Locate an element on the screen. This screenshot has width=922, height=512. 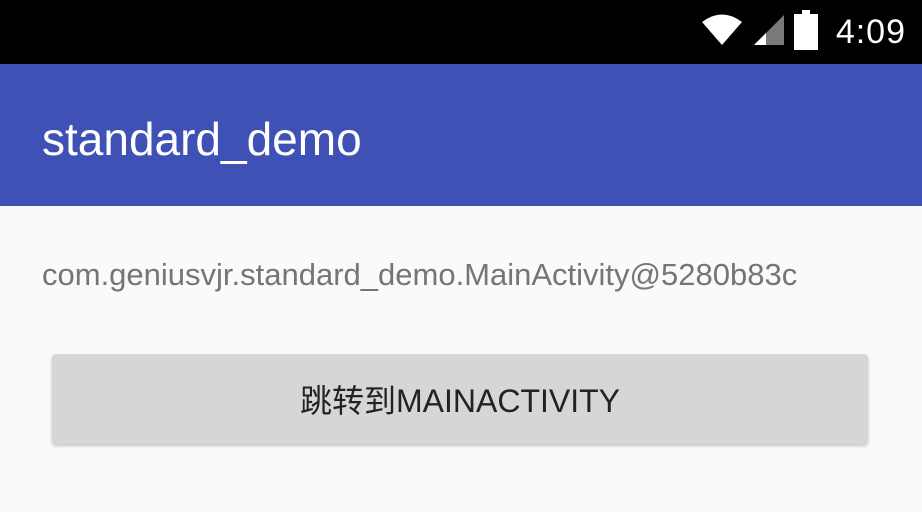
jump-button-label: 跳转到MAINACTIVITY is located at coordinates (460, 401).